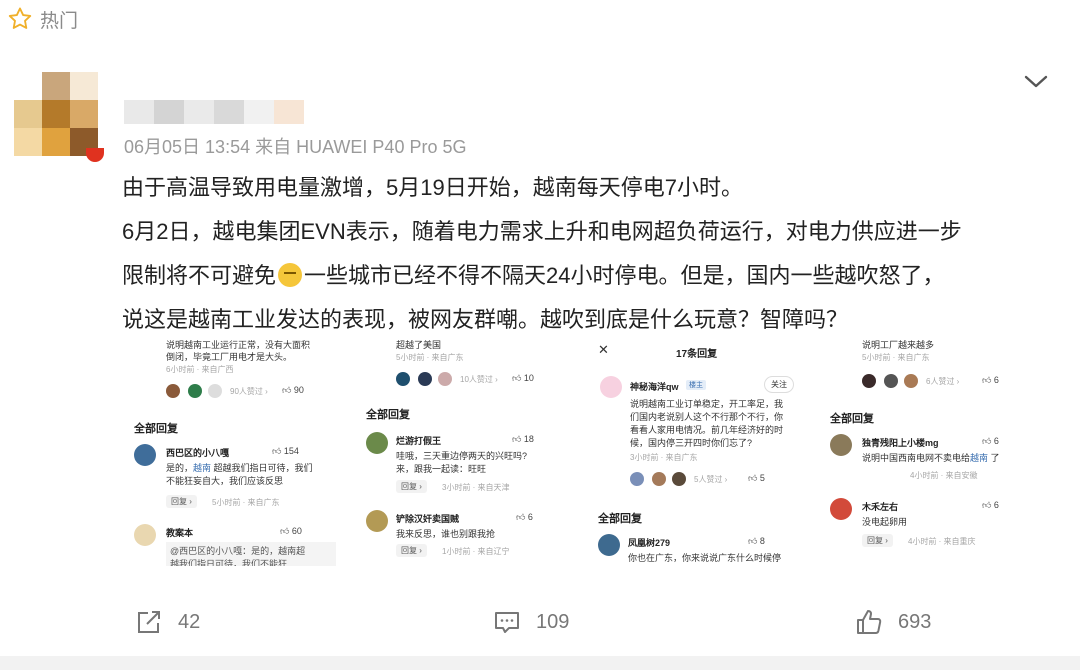  I want to click on like-count: 👍︎ 5, so click(756, 478).